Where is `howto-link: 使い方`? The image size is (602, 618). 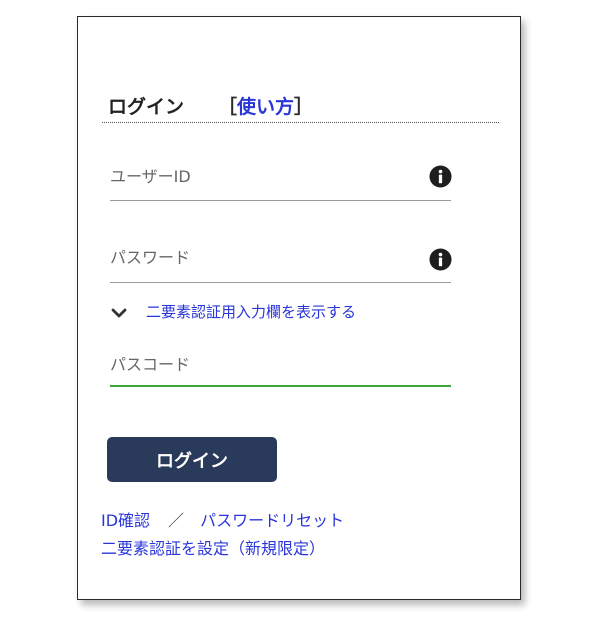 howto-link: 使い方 is located at coordinates (265, 107).